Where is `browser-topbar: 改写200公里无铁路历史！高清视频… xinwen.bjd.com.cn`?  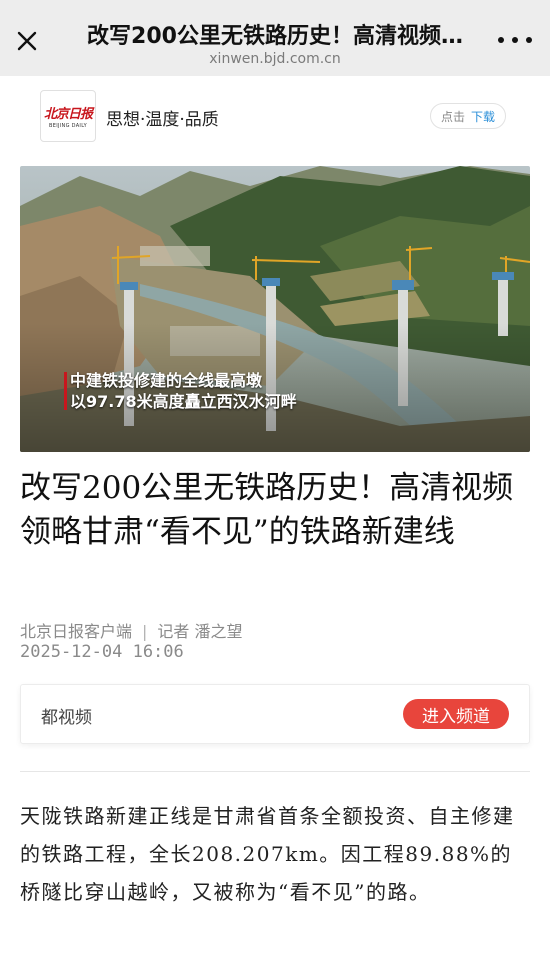 browser-topbar: 改写200公里无铁路历史！高清视频… xinwen.bjd.com.cn is located at coordinates (275, 38).